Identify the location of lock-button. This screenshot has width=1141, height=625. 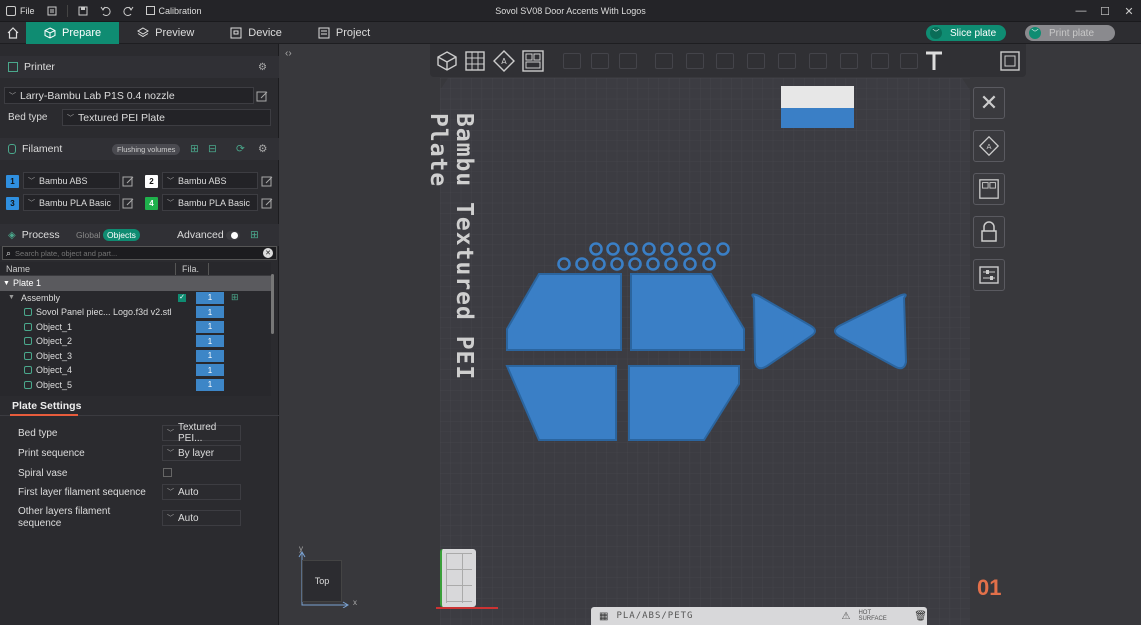
(989, 232).